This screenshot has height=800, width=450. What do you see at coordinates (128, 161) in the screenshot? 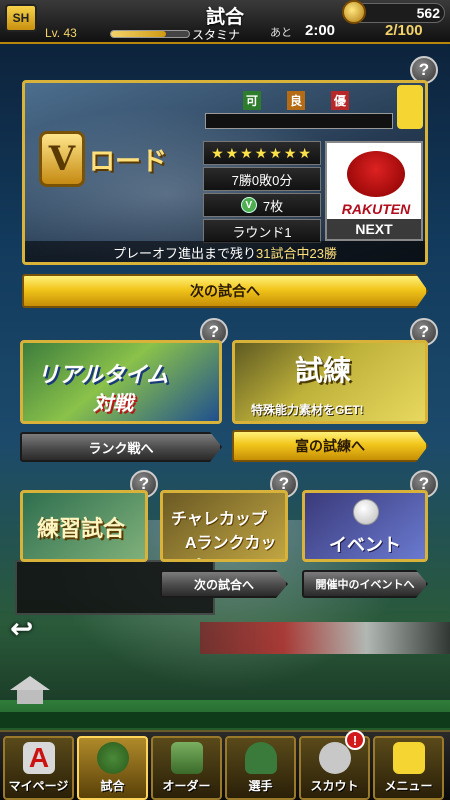
I see `vroad-title: ロード` at bounding box center [128, 161].